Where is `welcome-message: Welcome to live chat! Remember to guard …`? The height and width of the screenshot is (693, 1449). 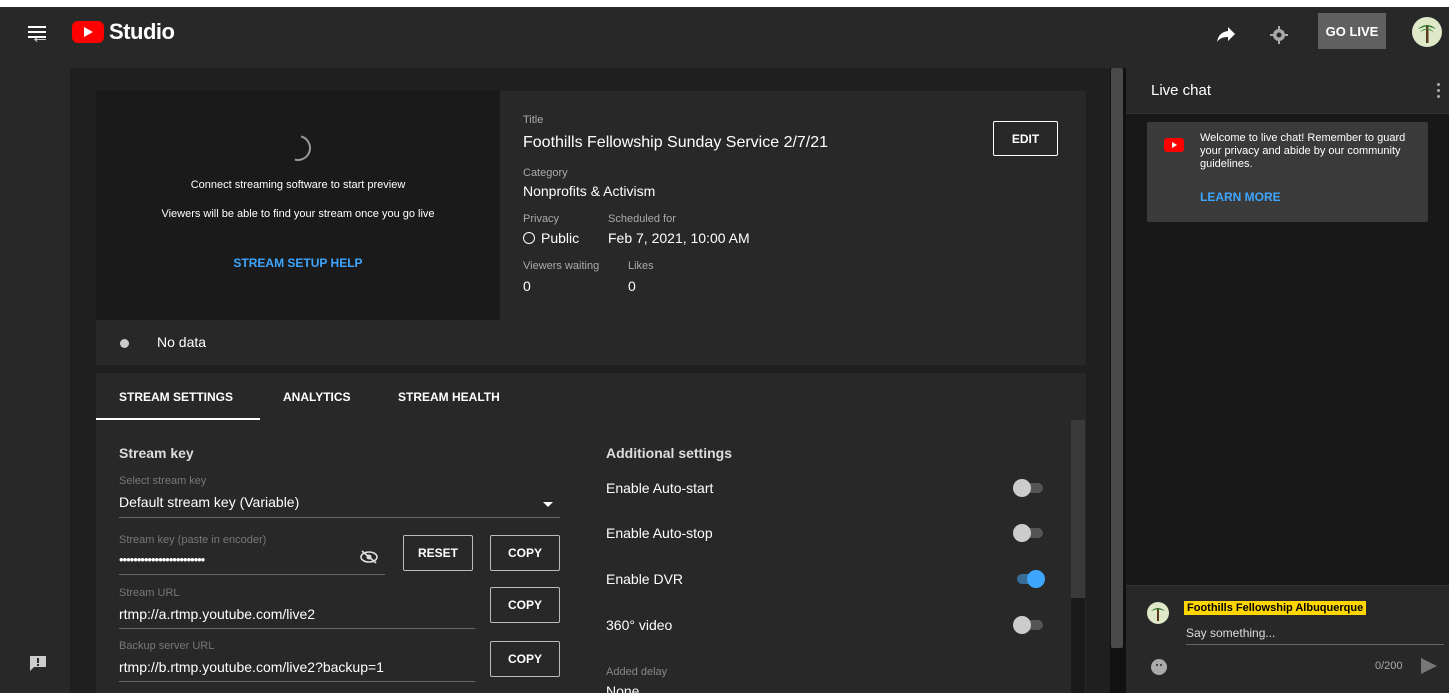 welcome-message: Welcome to live chat! Remember to guard … is located at coordinates (1303, 151).